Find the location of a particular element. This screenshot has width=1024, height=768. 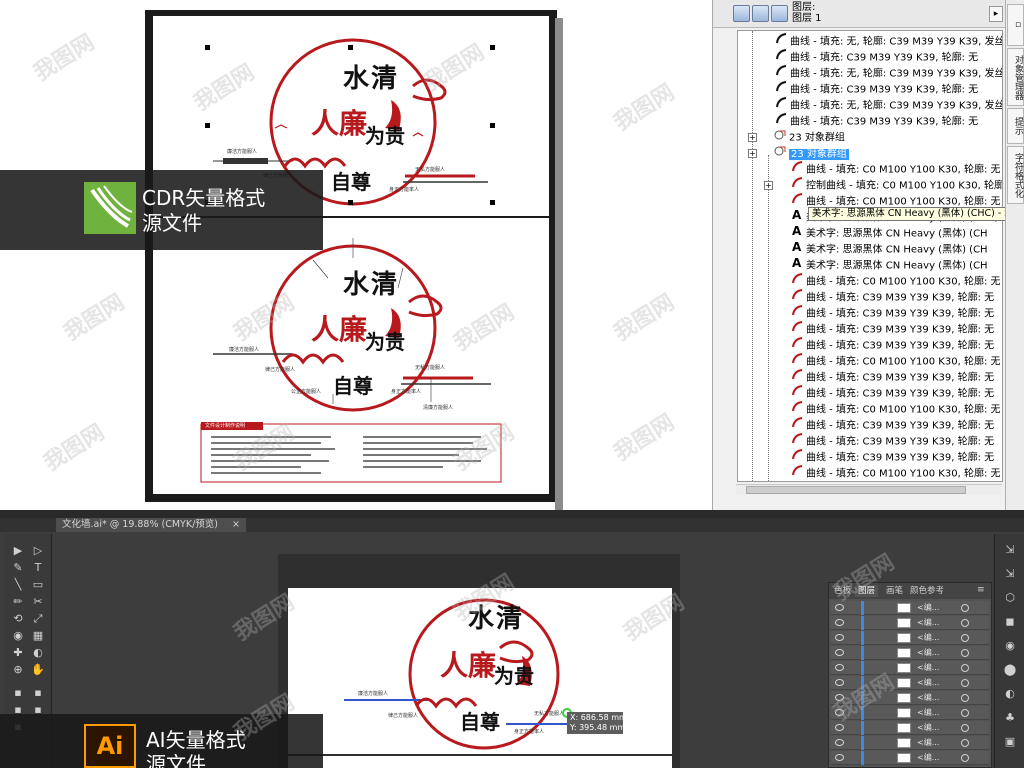

docker-tab-object-manager: 对象管理器 is located at coordinates (1015, 77).